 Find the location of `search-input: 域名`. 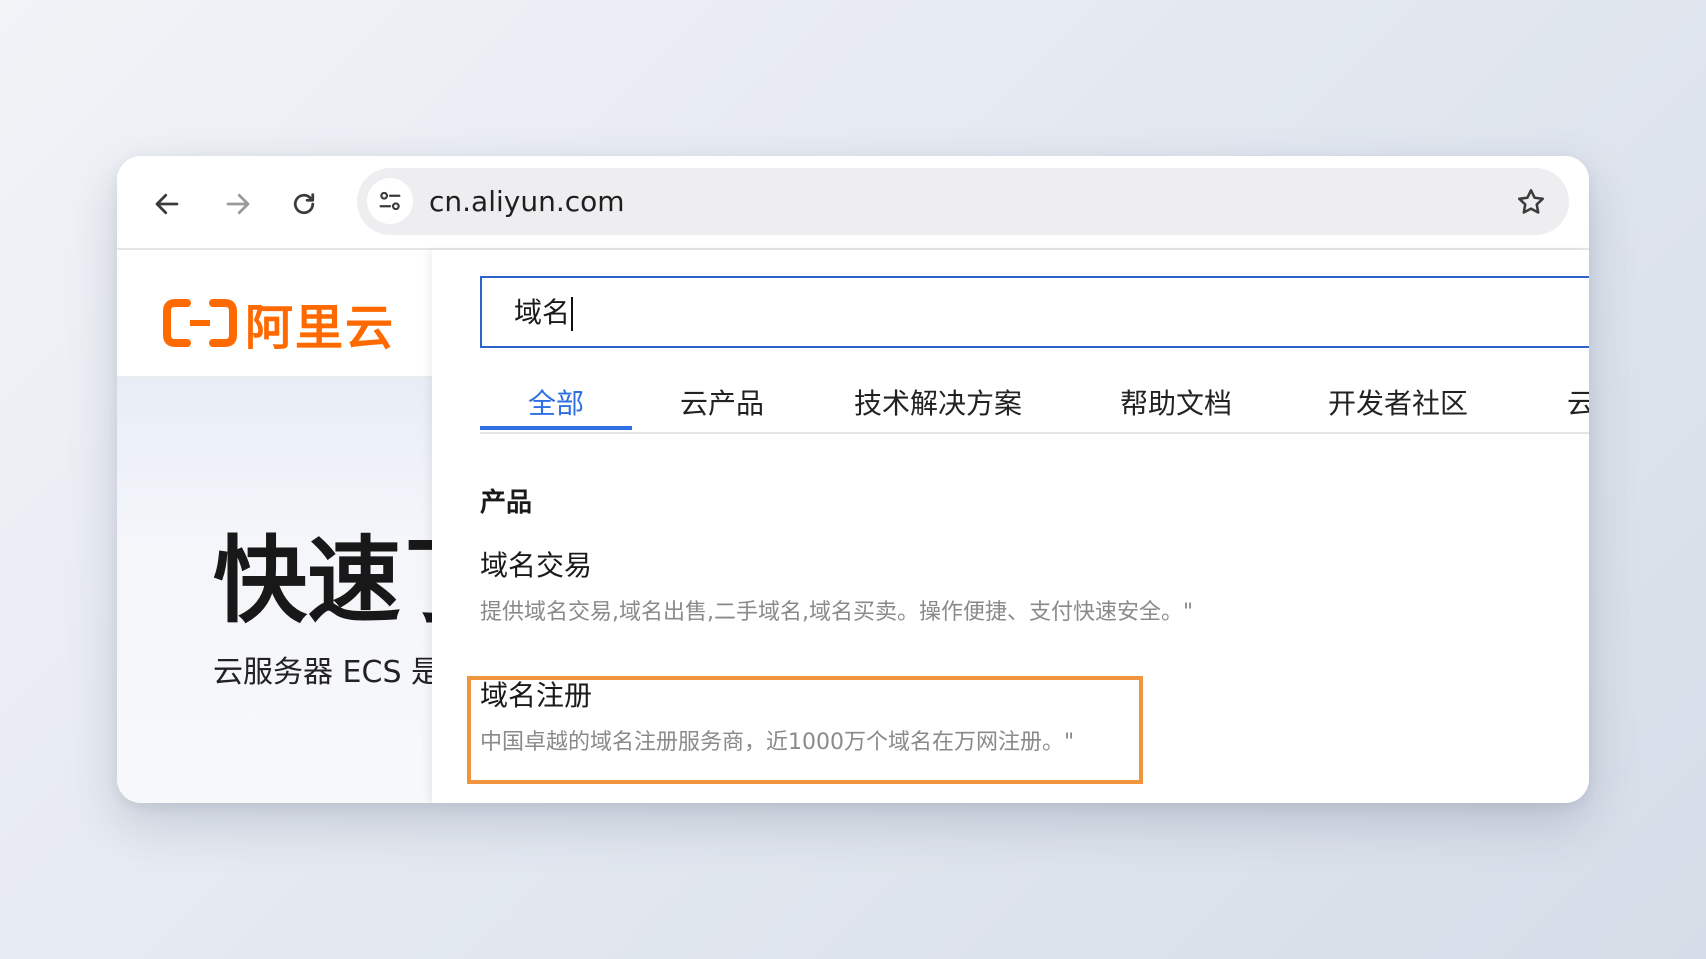

search-input: 域名 is located at coordinates (1034, 312).